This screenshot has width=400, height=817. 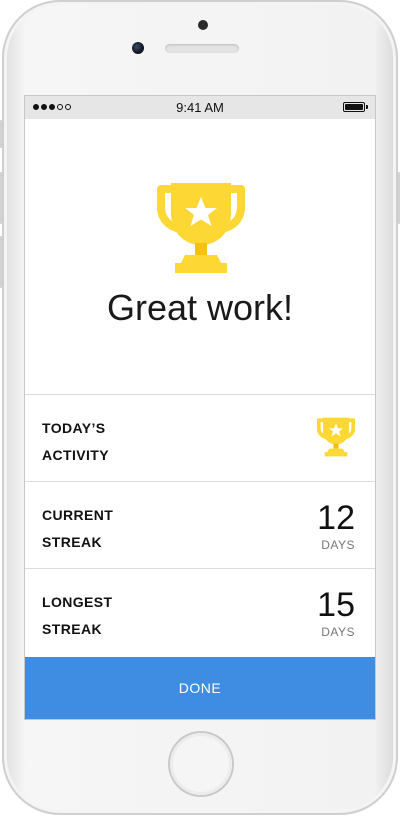 I want to click on battery-icon, so click(x=355, y=107).